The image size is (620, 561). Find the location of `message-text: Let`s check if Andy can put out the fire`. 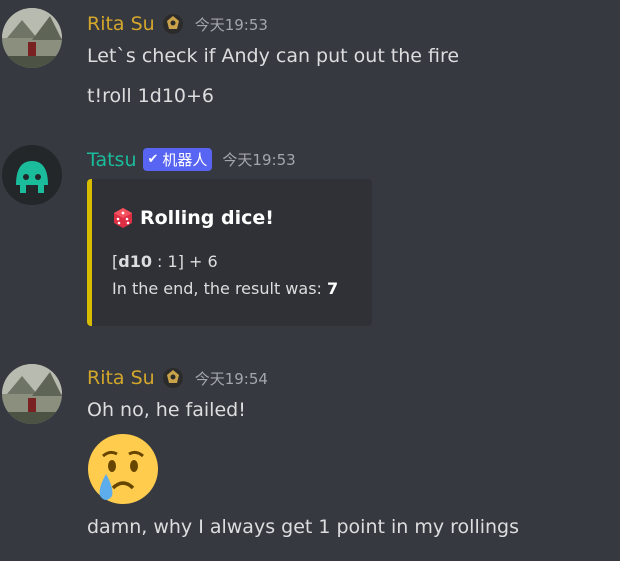

message-text: Let`s check if Andy can put out the fire is located at coordinates (273, 56).